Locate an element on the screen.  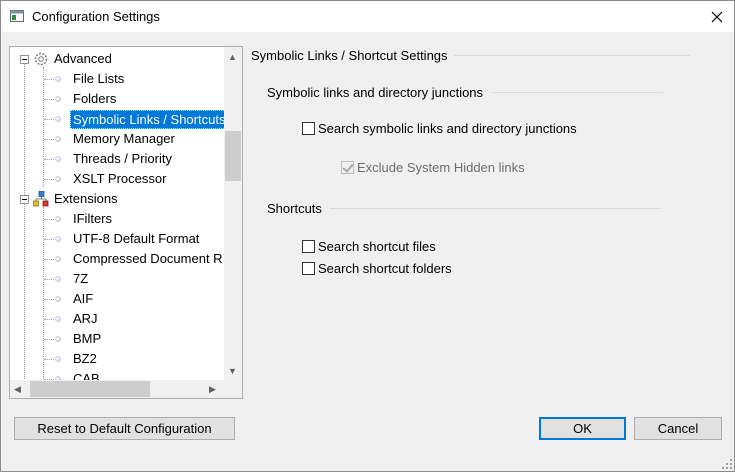
scroll-left-arrow-icon: ◀ is located at coordinates (17, 389).